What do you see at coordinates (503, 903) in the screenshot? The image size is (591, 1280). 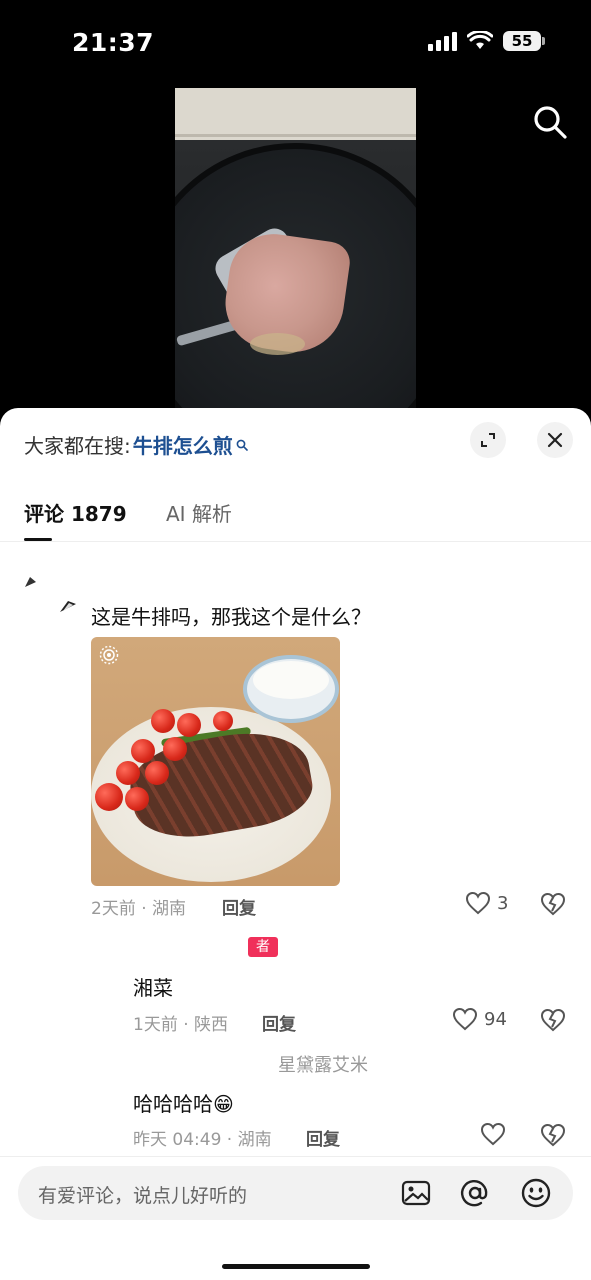 I see `like-count: 3` at bounding box center [503, 903].